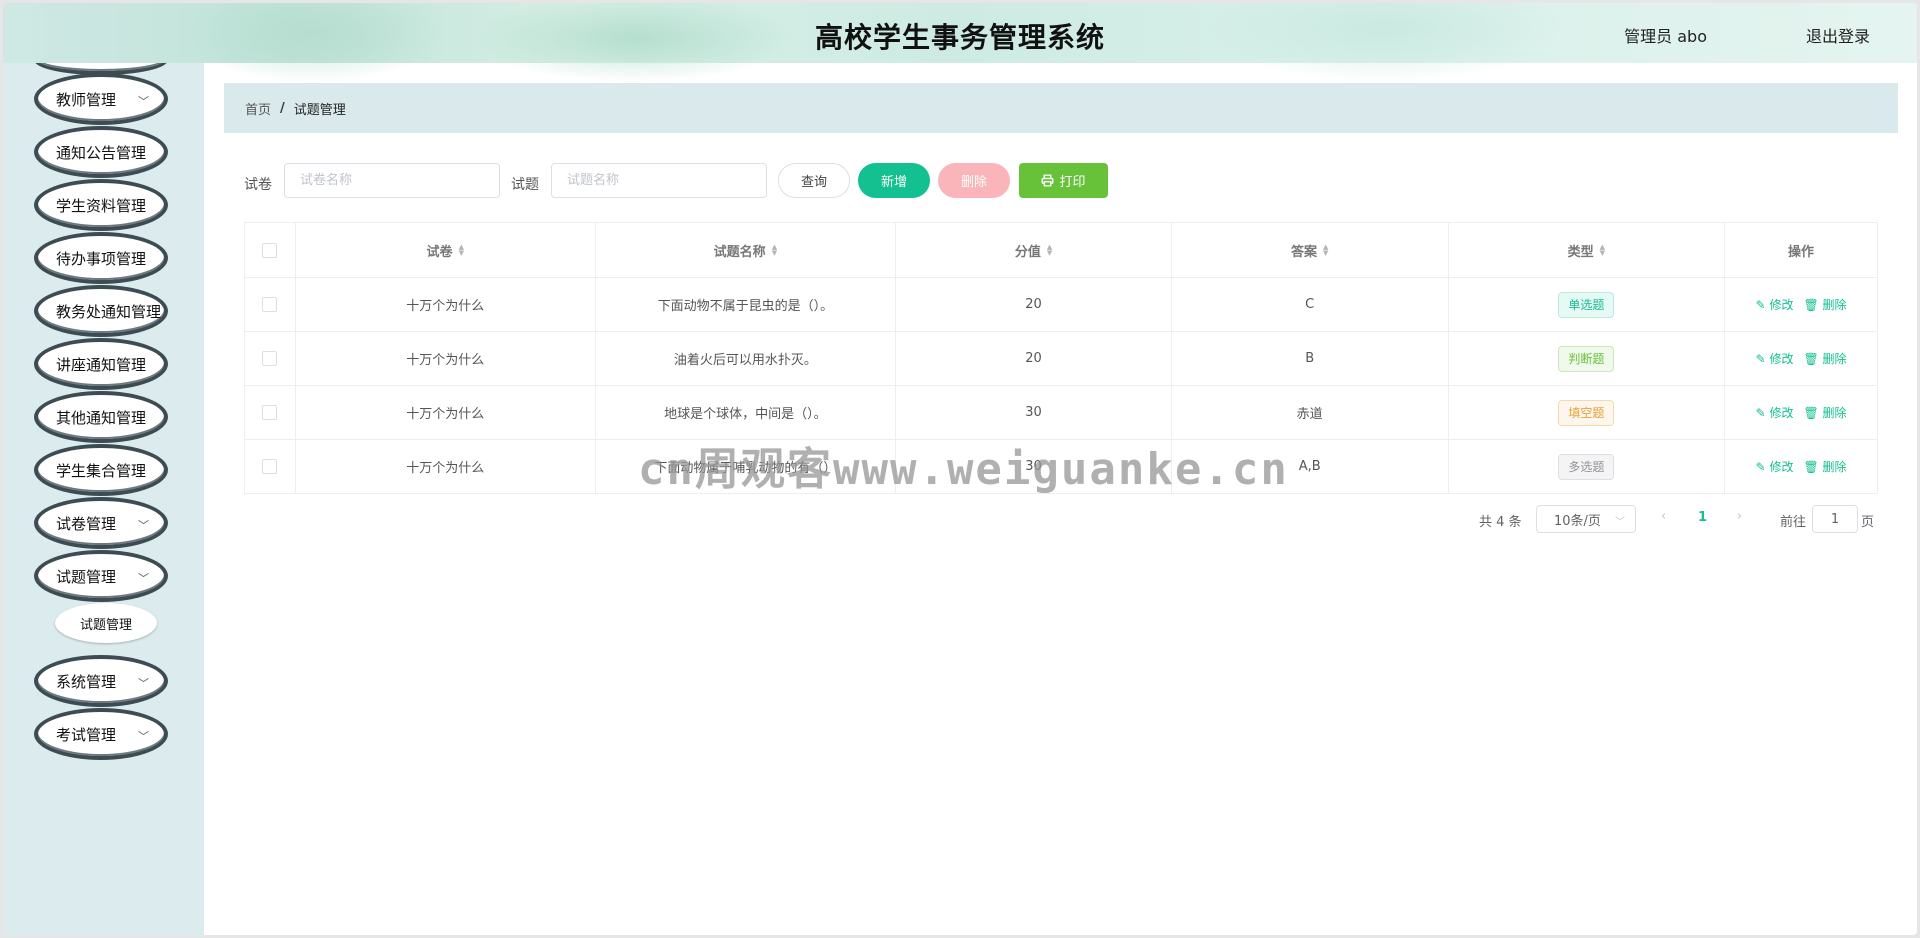  What do you see at coordinates (1586, 304) in the screenshot?
I see `type-tag: 单选题` at bounding box center [1586, 304].